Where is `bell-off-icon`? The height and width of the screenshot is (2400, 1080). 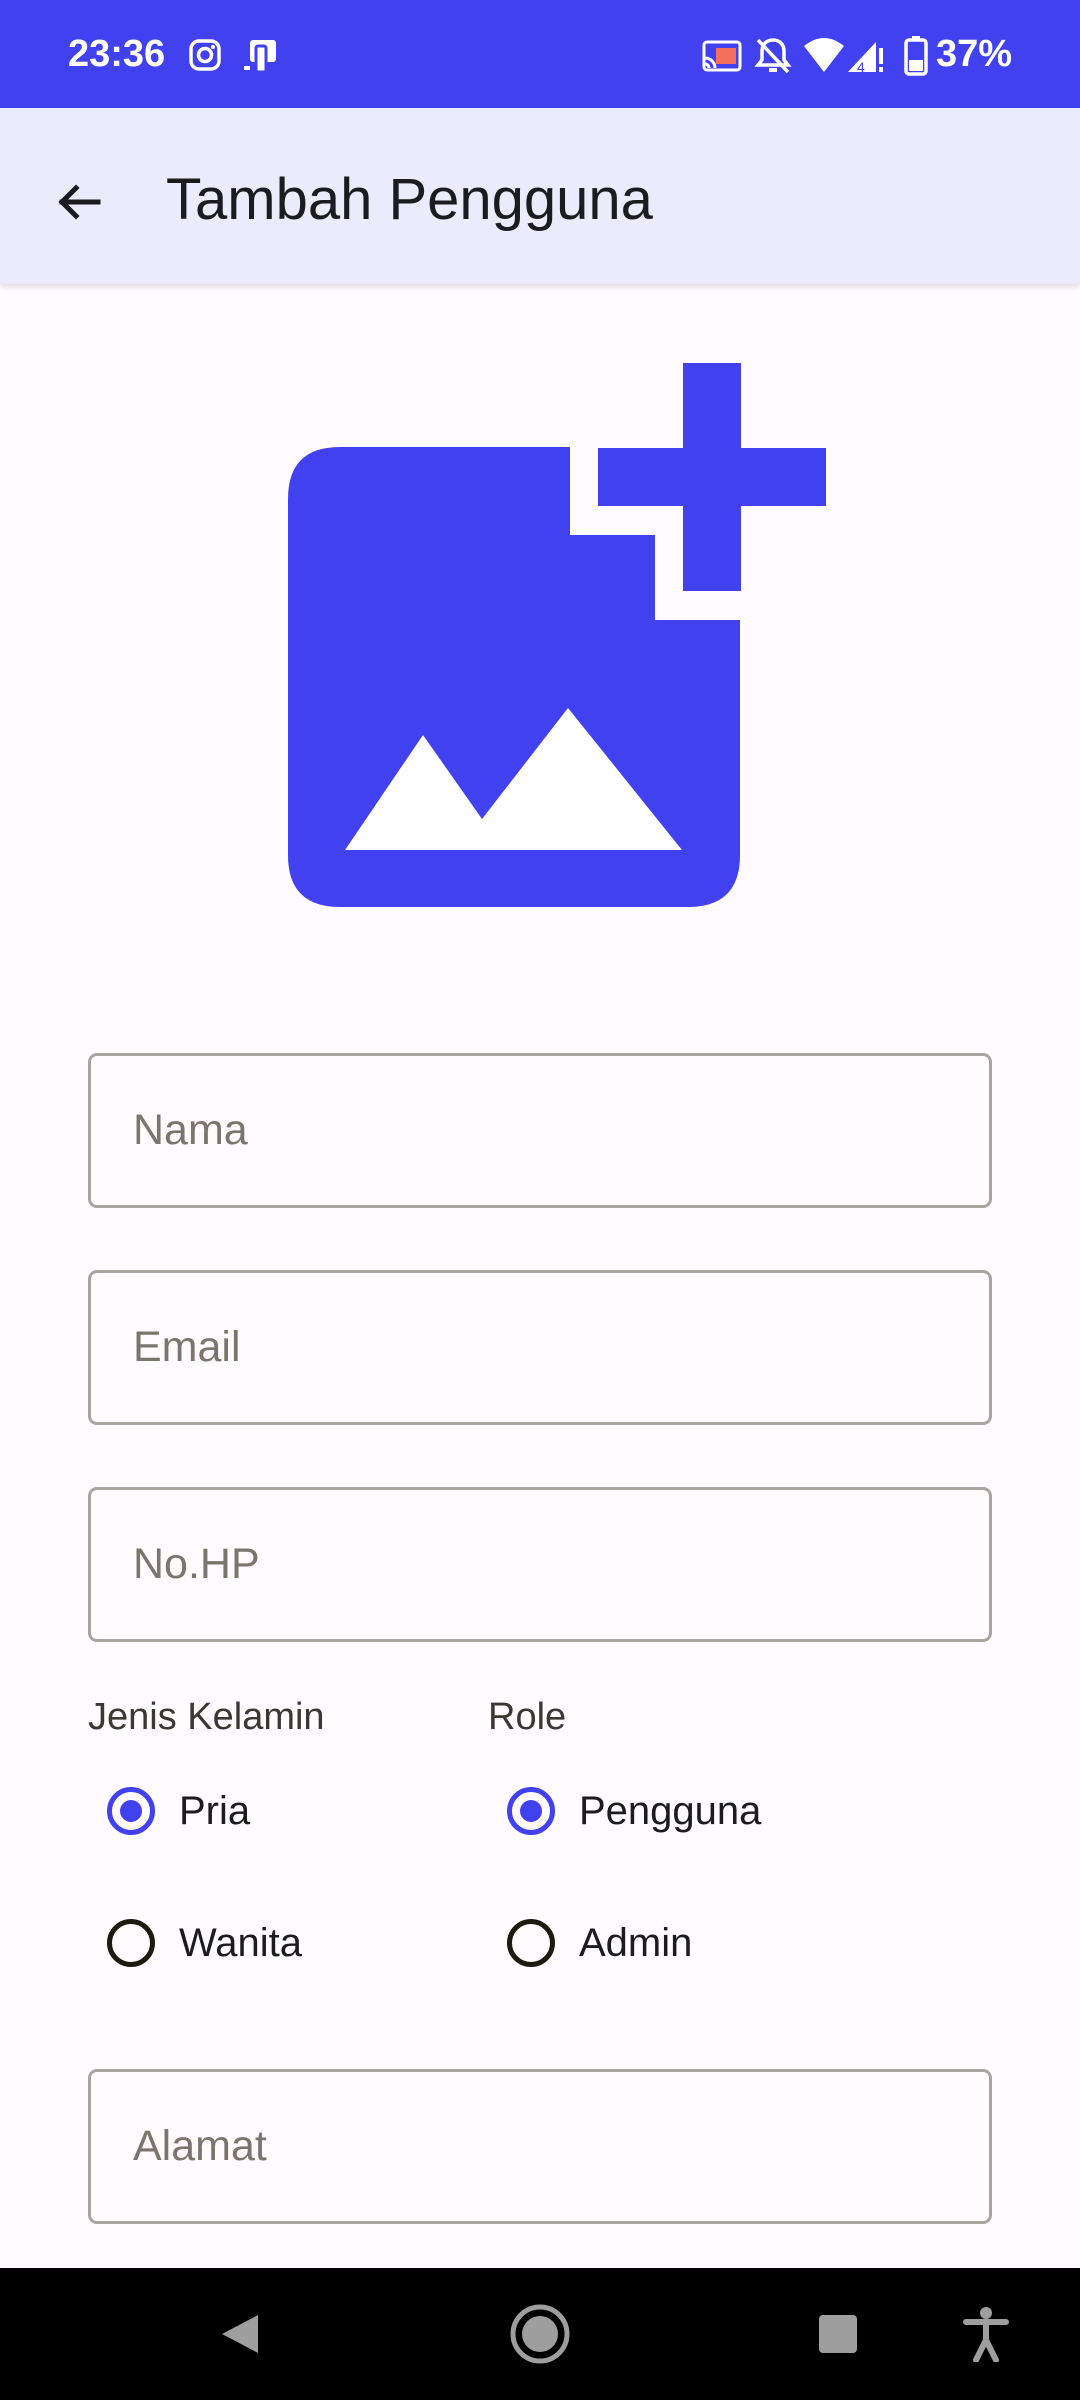
bell-off-icon is located at coordinates (773, 58).